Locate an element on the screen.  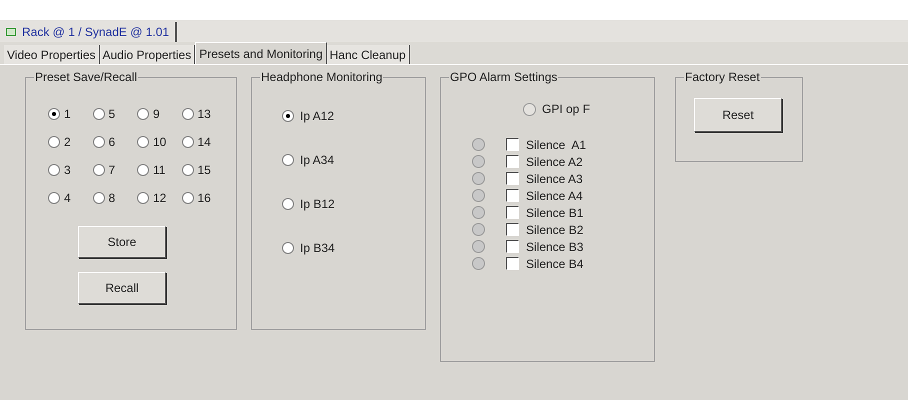
tab: Video Properties is located at coordinates (52, 54).